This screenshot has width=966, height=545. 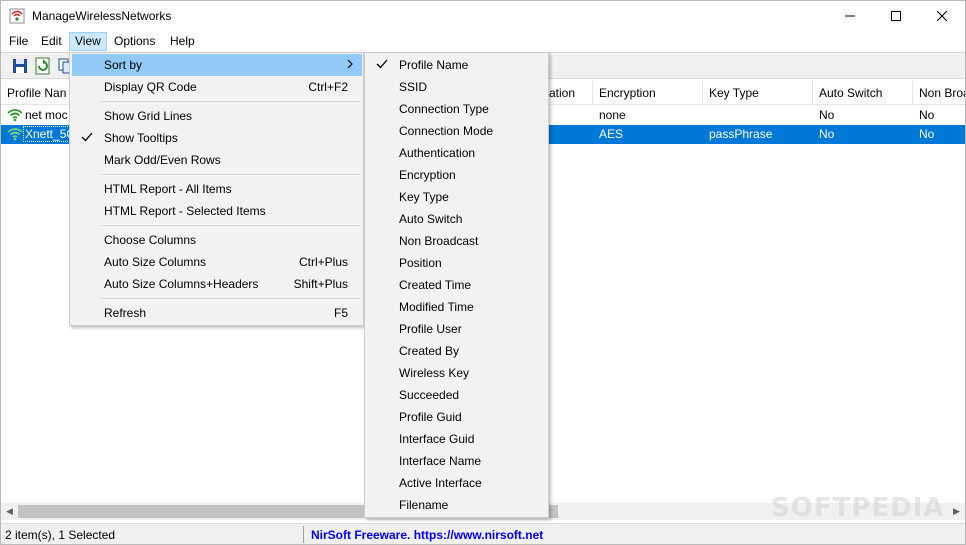 I want to click on menu-item-label: Non Broadcast, so click(x=439, y=241).